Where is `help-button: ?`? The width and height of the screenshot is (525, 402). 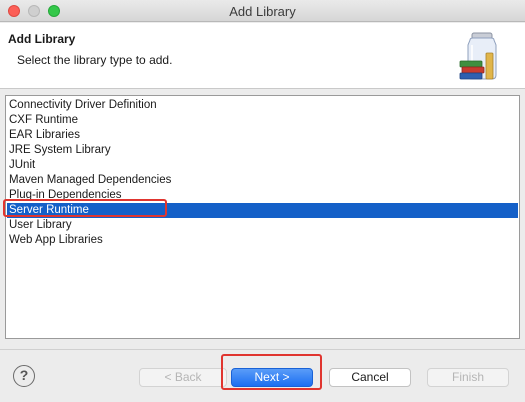
help-button: ? is located at coordinates (24, 376).